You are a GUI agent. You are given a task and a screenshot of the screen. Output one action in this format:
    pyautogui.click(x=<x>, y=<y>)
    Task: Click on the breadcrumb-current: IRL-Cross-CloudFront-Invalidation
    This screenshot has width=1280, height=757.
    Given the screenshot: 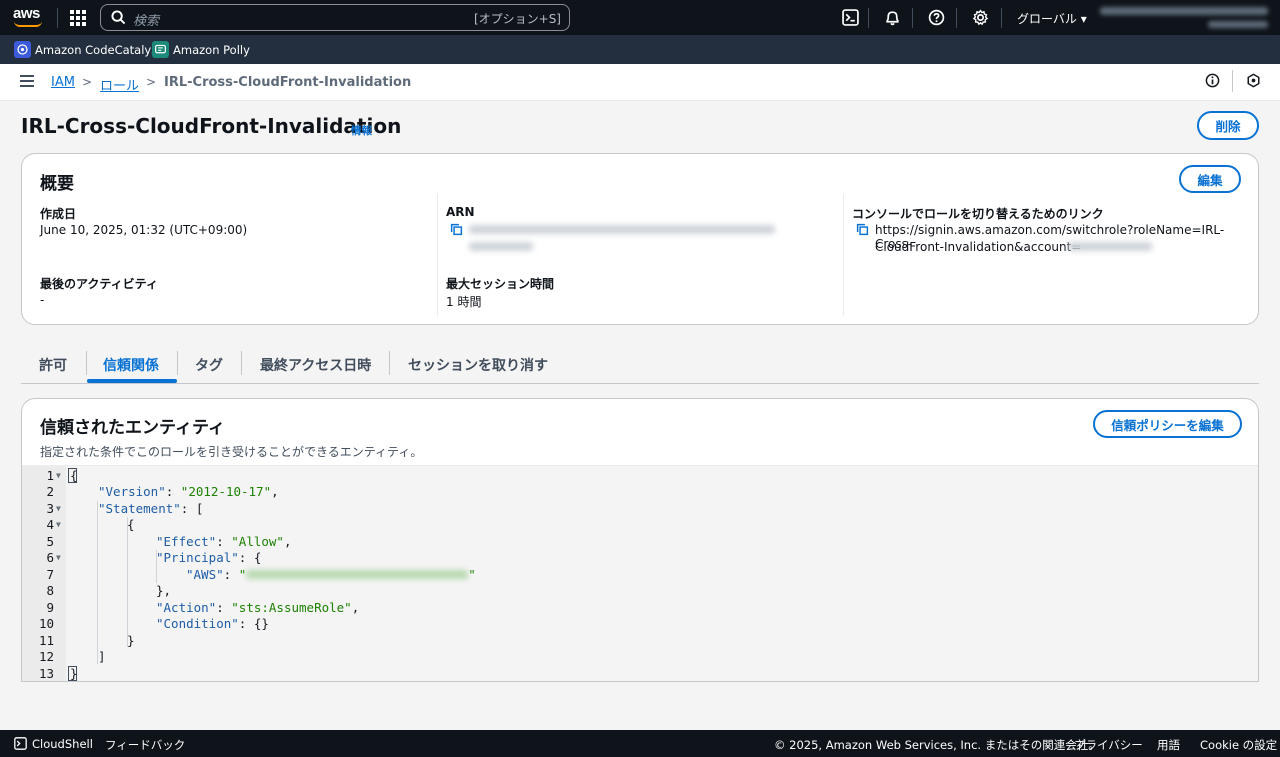 What is the action you would take?
    pyautogui.click(x=288, y=82)
    